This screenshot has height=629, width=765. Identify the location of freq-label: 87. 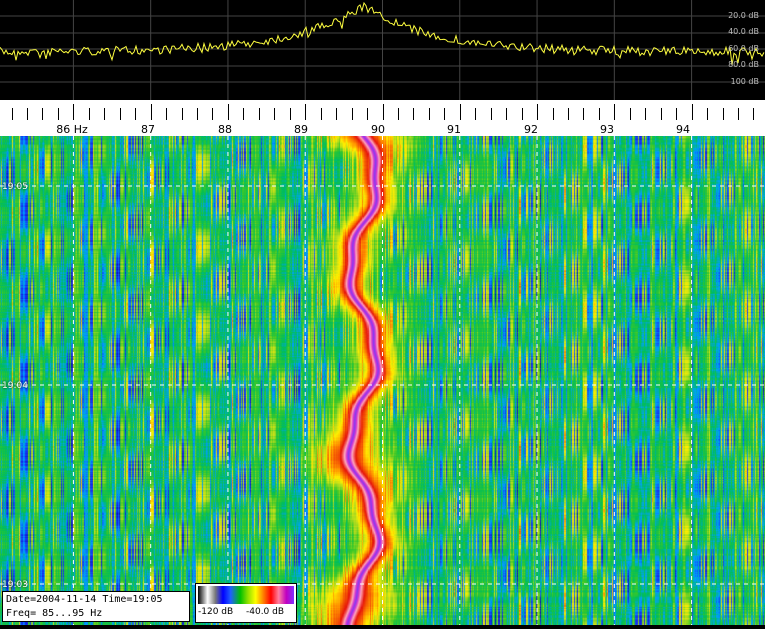
(148, 129).